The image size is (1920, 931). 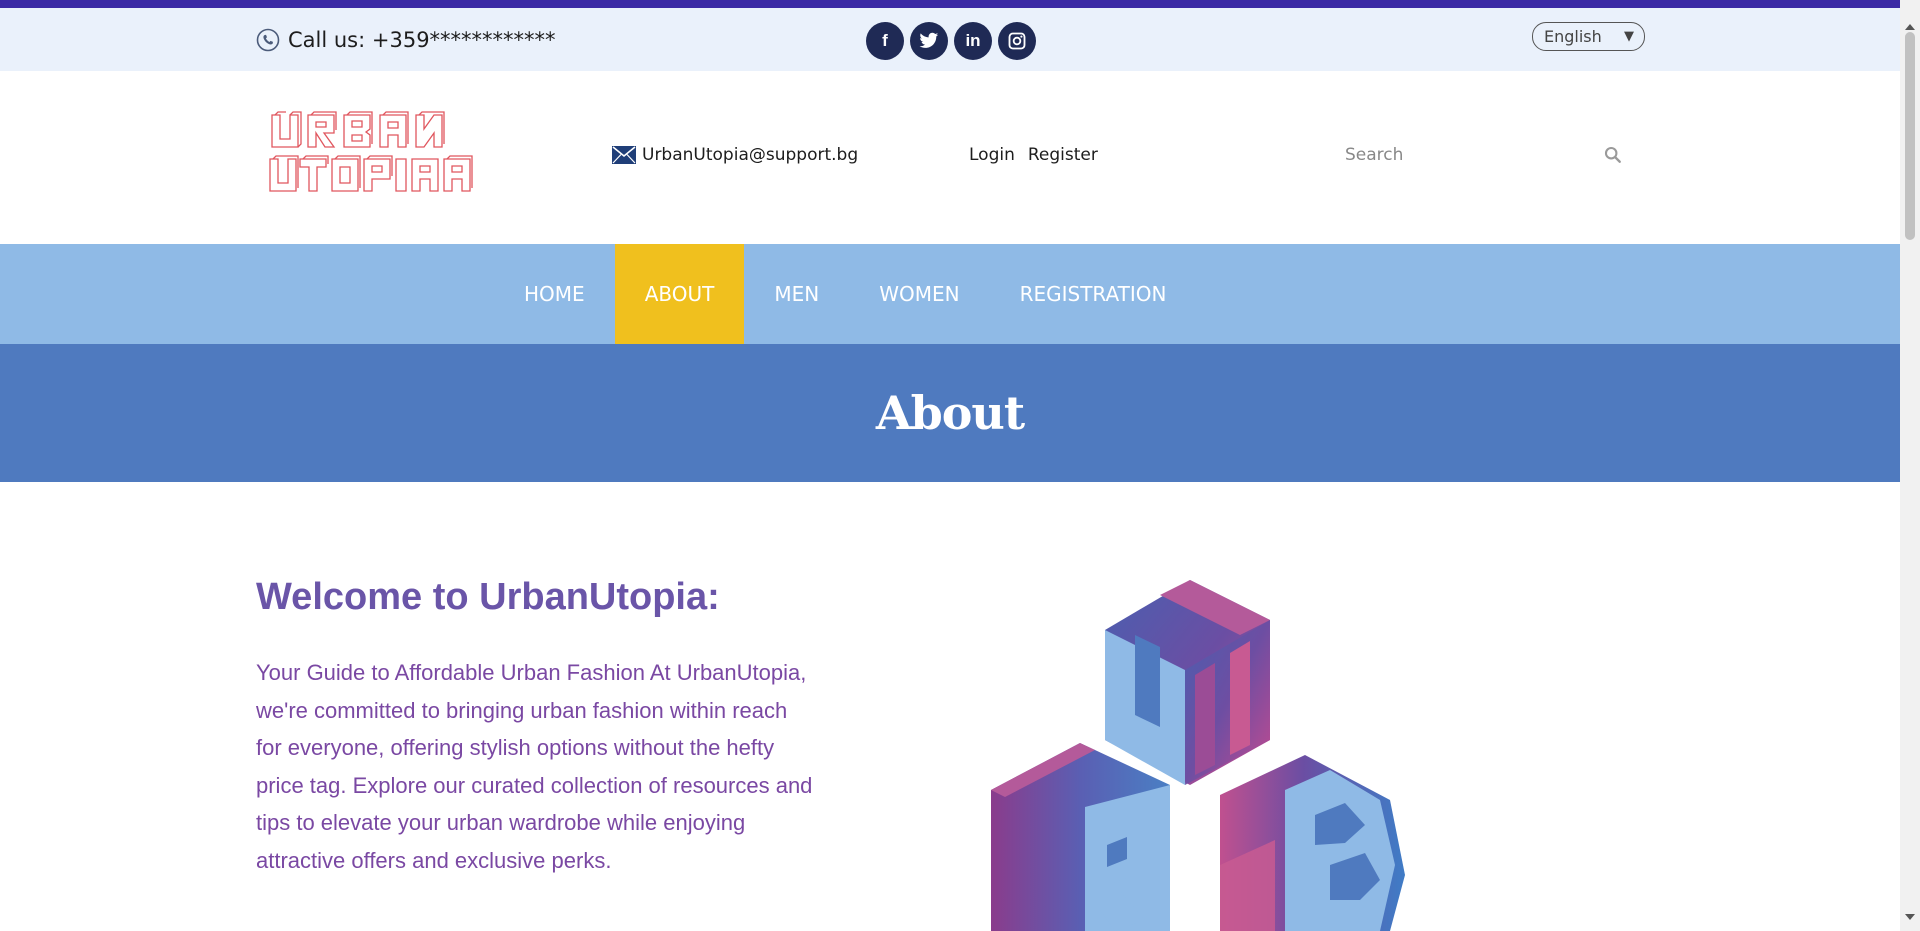 I want to click on search-icon, so click(x=1613, y=155).